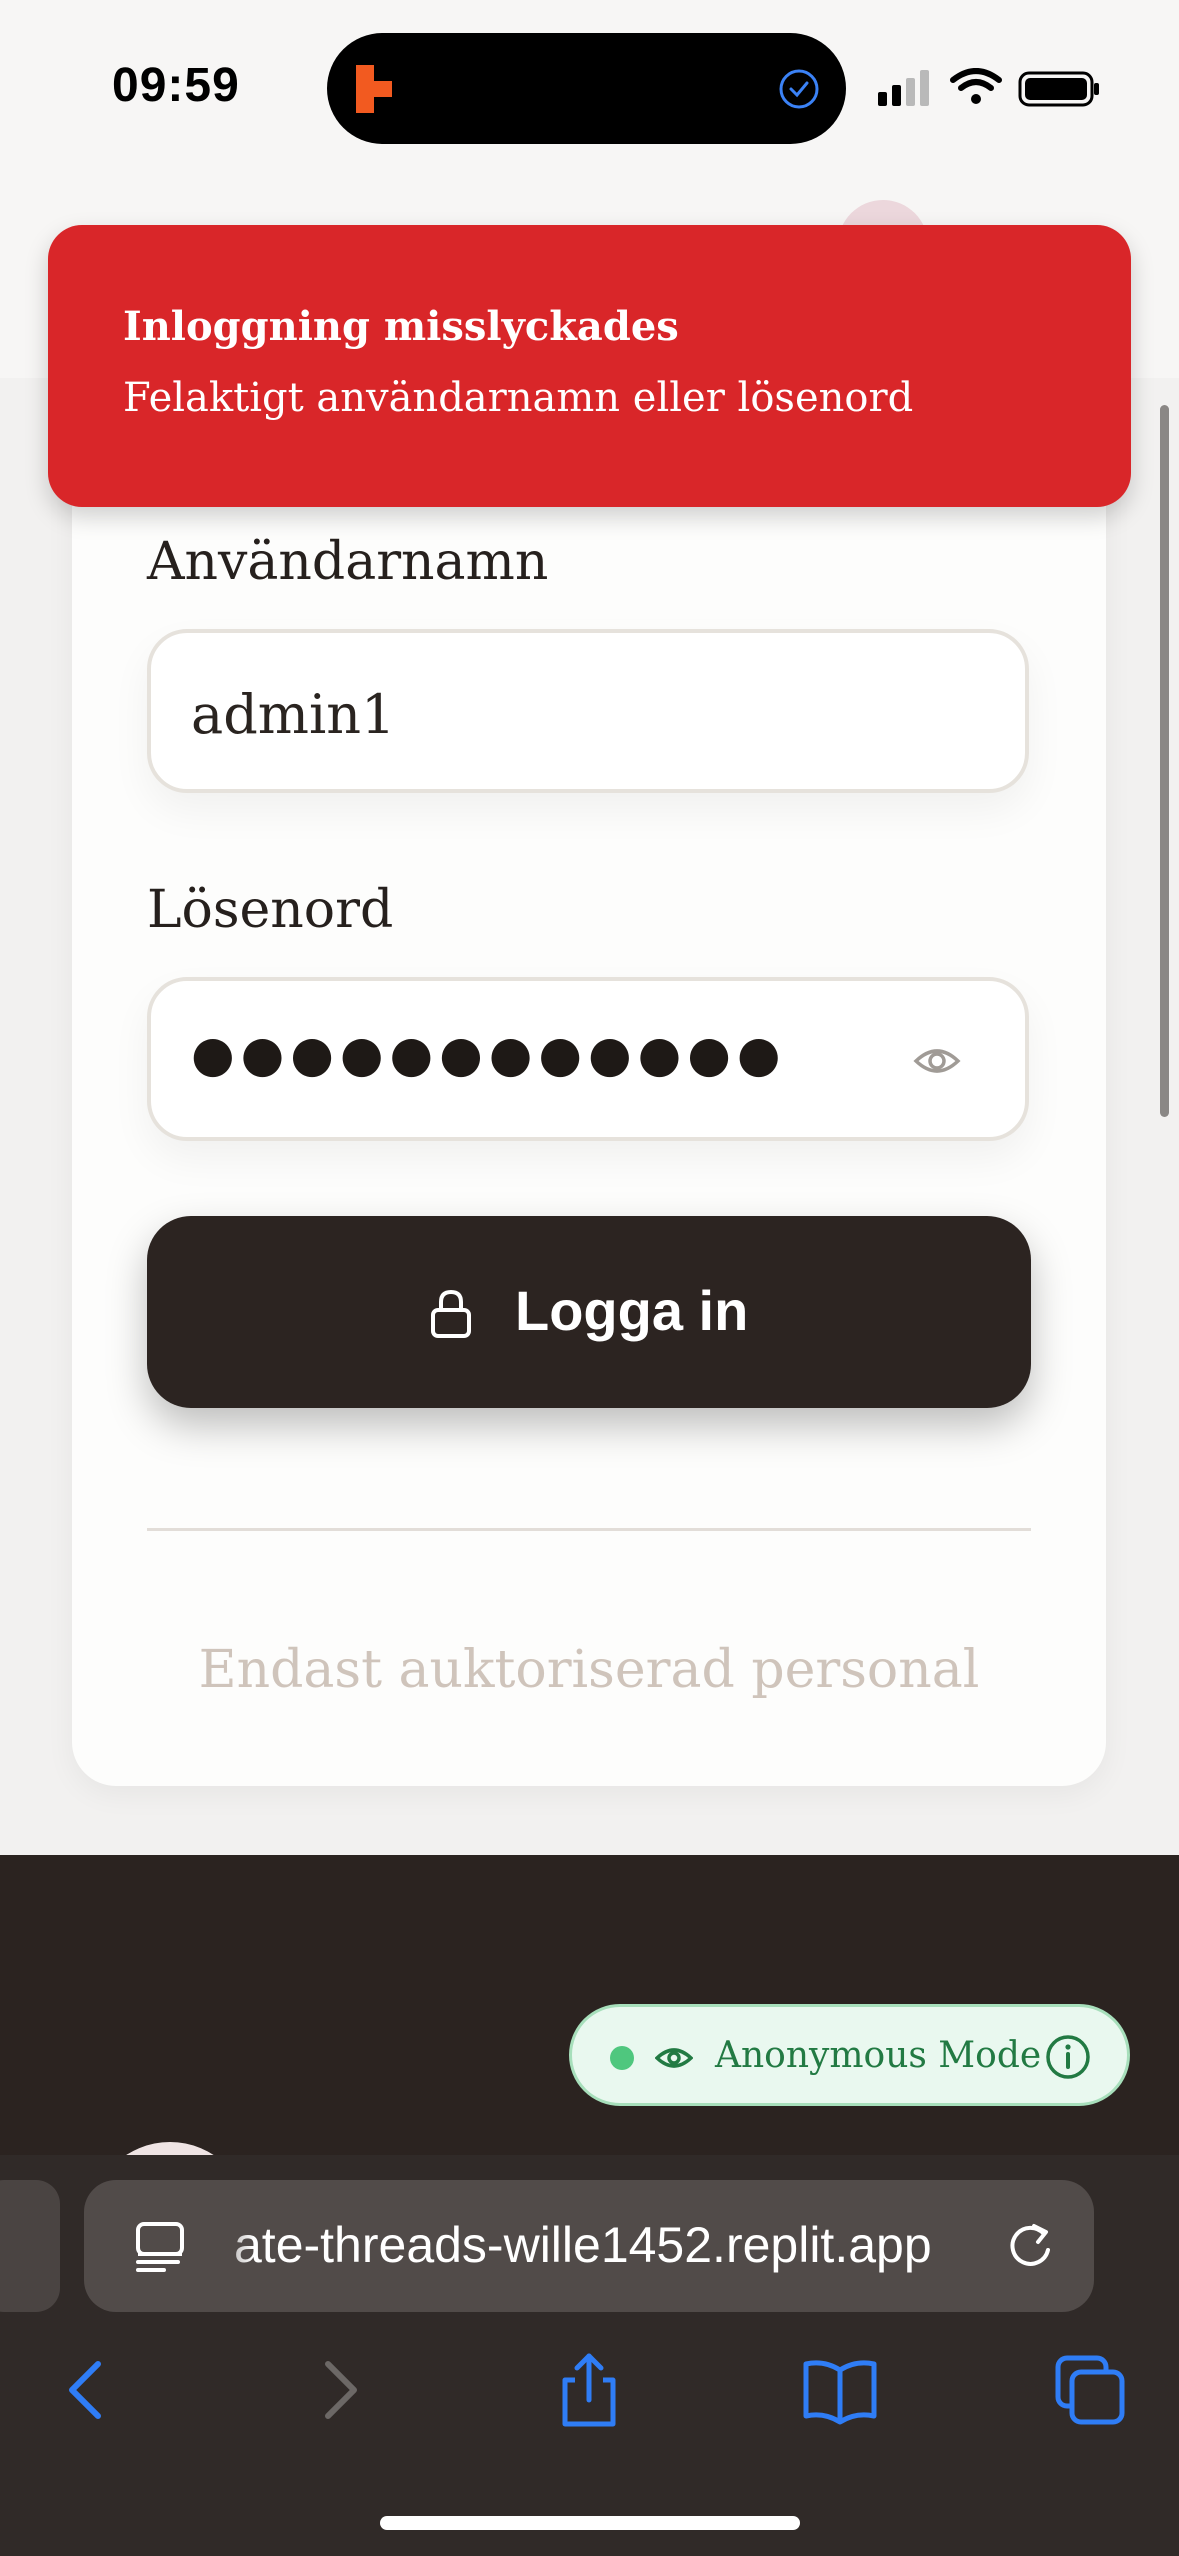 This screenshot has height=2556, width=1179. Describe the element at coordinates (224, 2246) in the screenshot. I see `url-fade` at that location.